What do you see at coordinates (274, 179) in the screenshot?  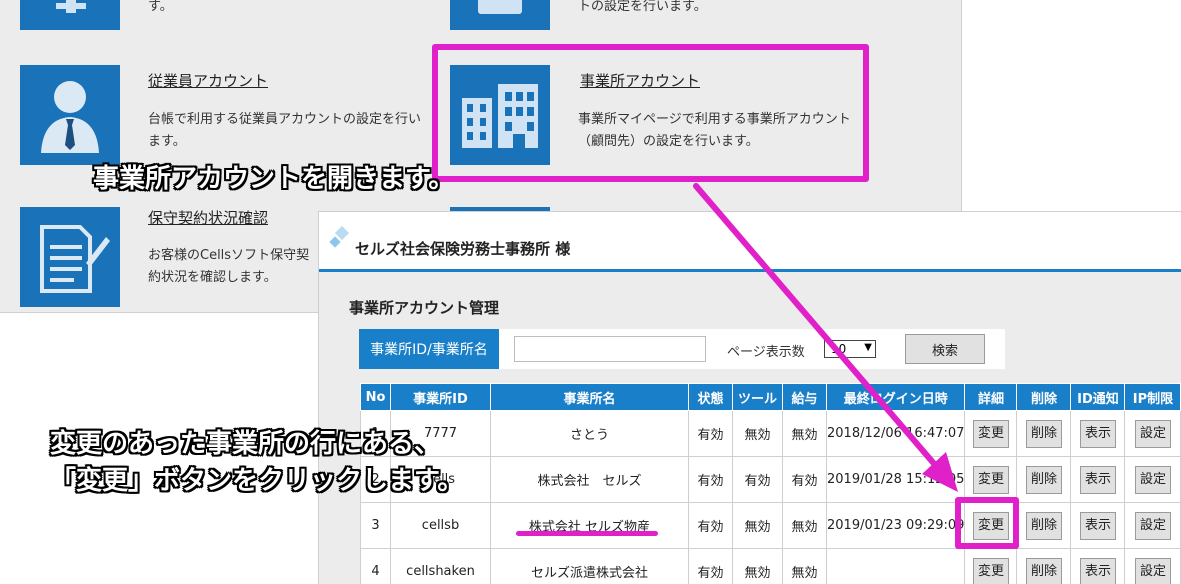 I see `callout-open-office-account: 事業所アカウントを開きます。` at bounding box center [274, 179].